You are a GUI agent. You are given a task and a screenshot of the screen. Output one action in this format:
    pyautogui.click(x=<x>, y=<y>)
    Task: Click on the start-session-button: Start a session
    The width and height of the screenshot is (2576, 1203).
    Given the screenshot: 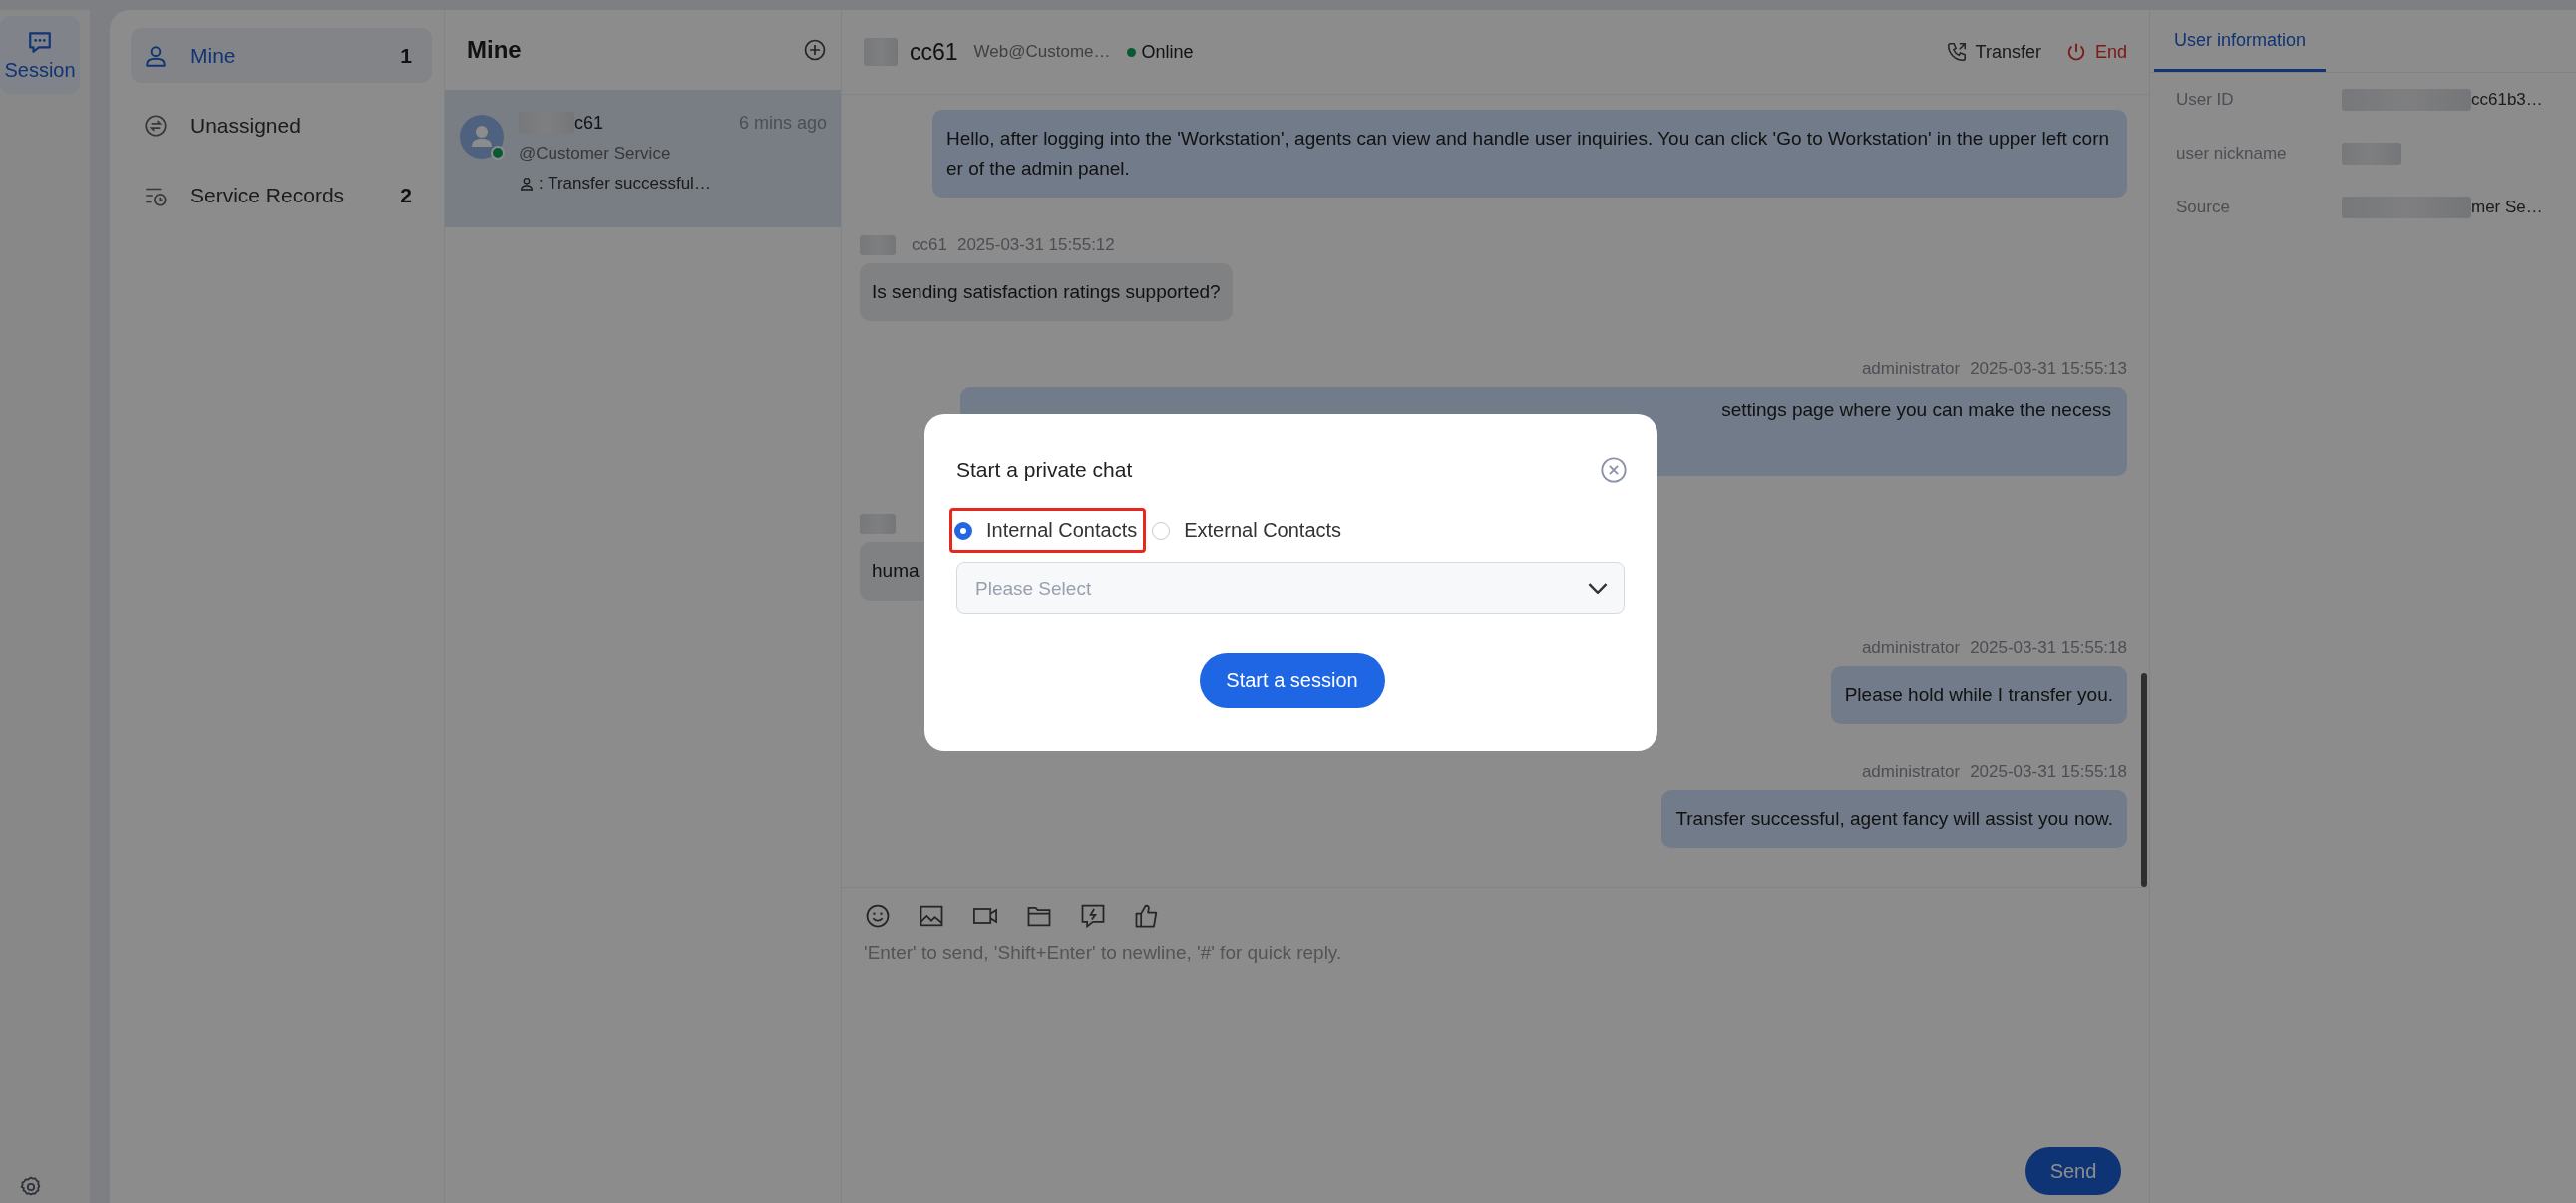 What is the action you would take?
    pyautogui.click(x=1292, y=680)
    